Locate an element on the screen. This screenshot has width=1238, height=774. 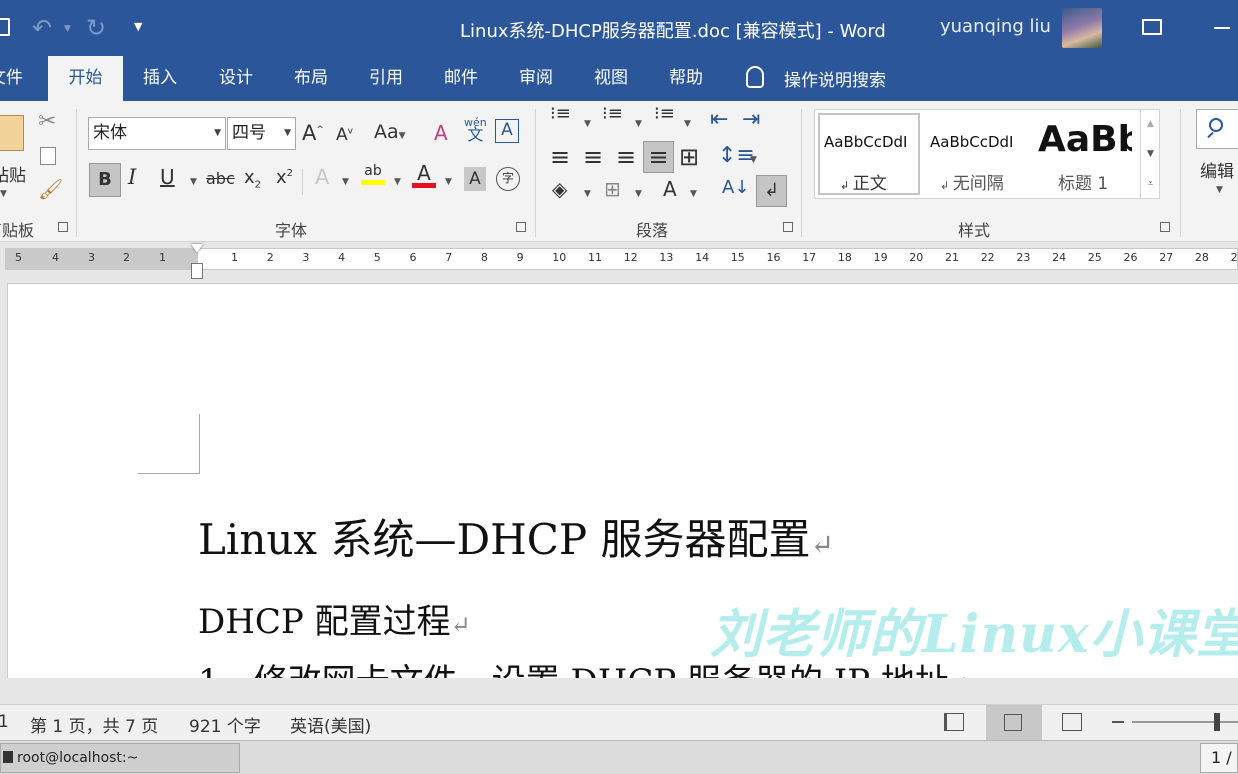
customize-quick-access-icon: ▼ is located at coordinates (138, 26).